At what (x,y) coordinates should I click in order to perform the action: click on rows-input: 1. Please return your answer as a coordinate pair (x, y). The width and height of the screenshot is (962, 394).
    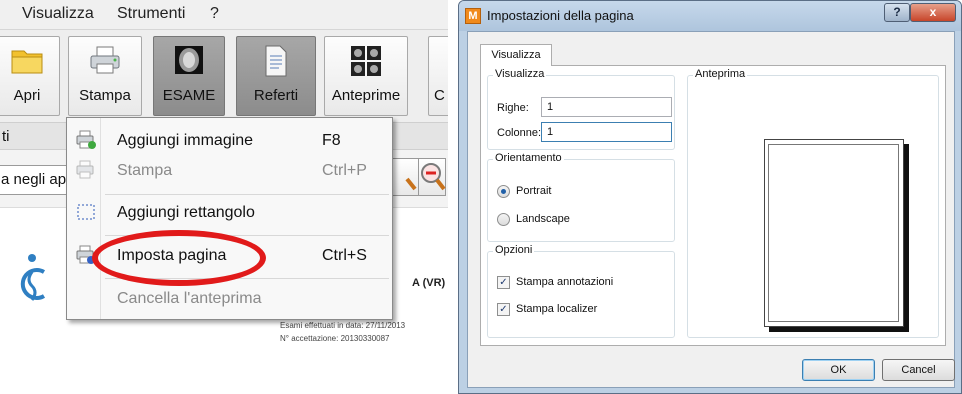
    Looking at the image, I should click on (606, 107).